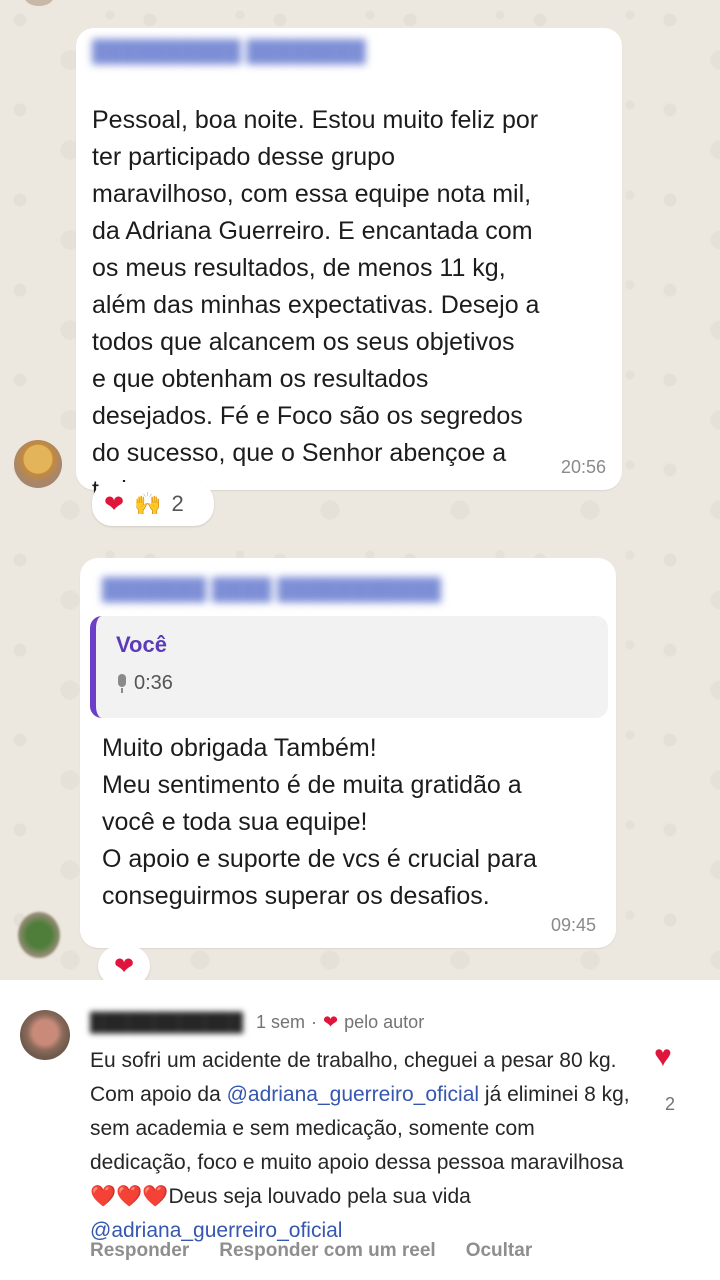 The width and height of the screenshot is (720, 1280). What do you see at coordinates (281, 1022) in the screenshot?
I see `comment-age: 1 sem` at bounding box center [281, 1022].